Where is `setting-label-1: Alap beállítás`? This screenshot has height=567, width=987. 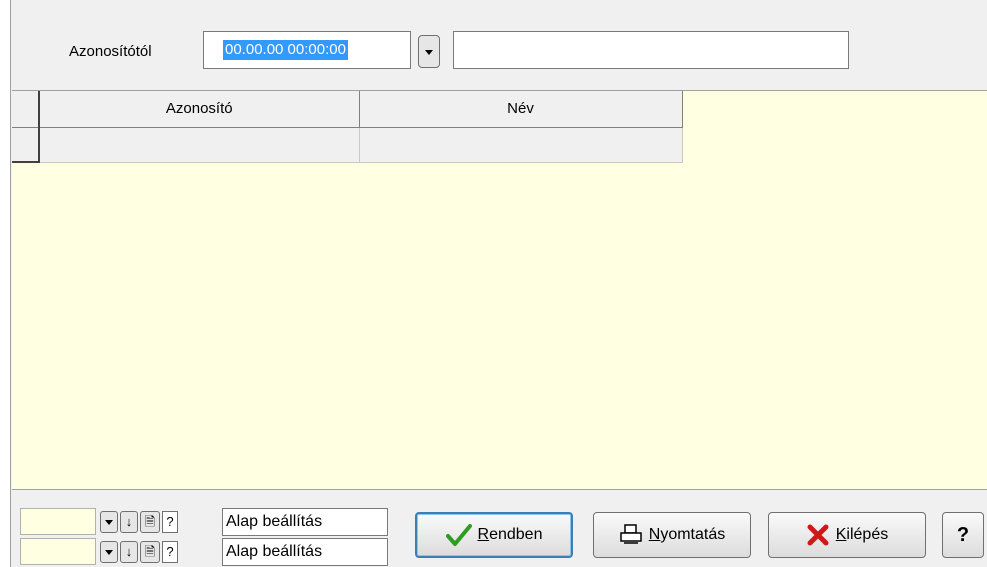
setting-label-1: Alap beállítás is located at coordinates (305, 522).